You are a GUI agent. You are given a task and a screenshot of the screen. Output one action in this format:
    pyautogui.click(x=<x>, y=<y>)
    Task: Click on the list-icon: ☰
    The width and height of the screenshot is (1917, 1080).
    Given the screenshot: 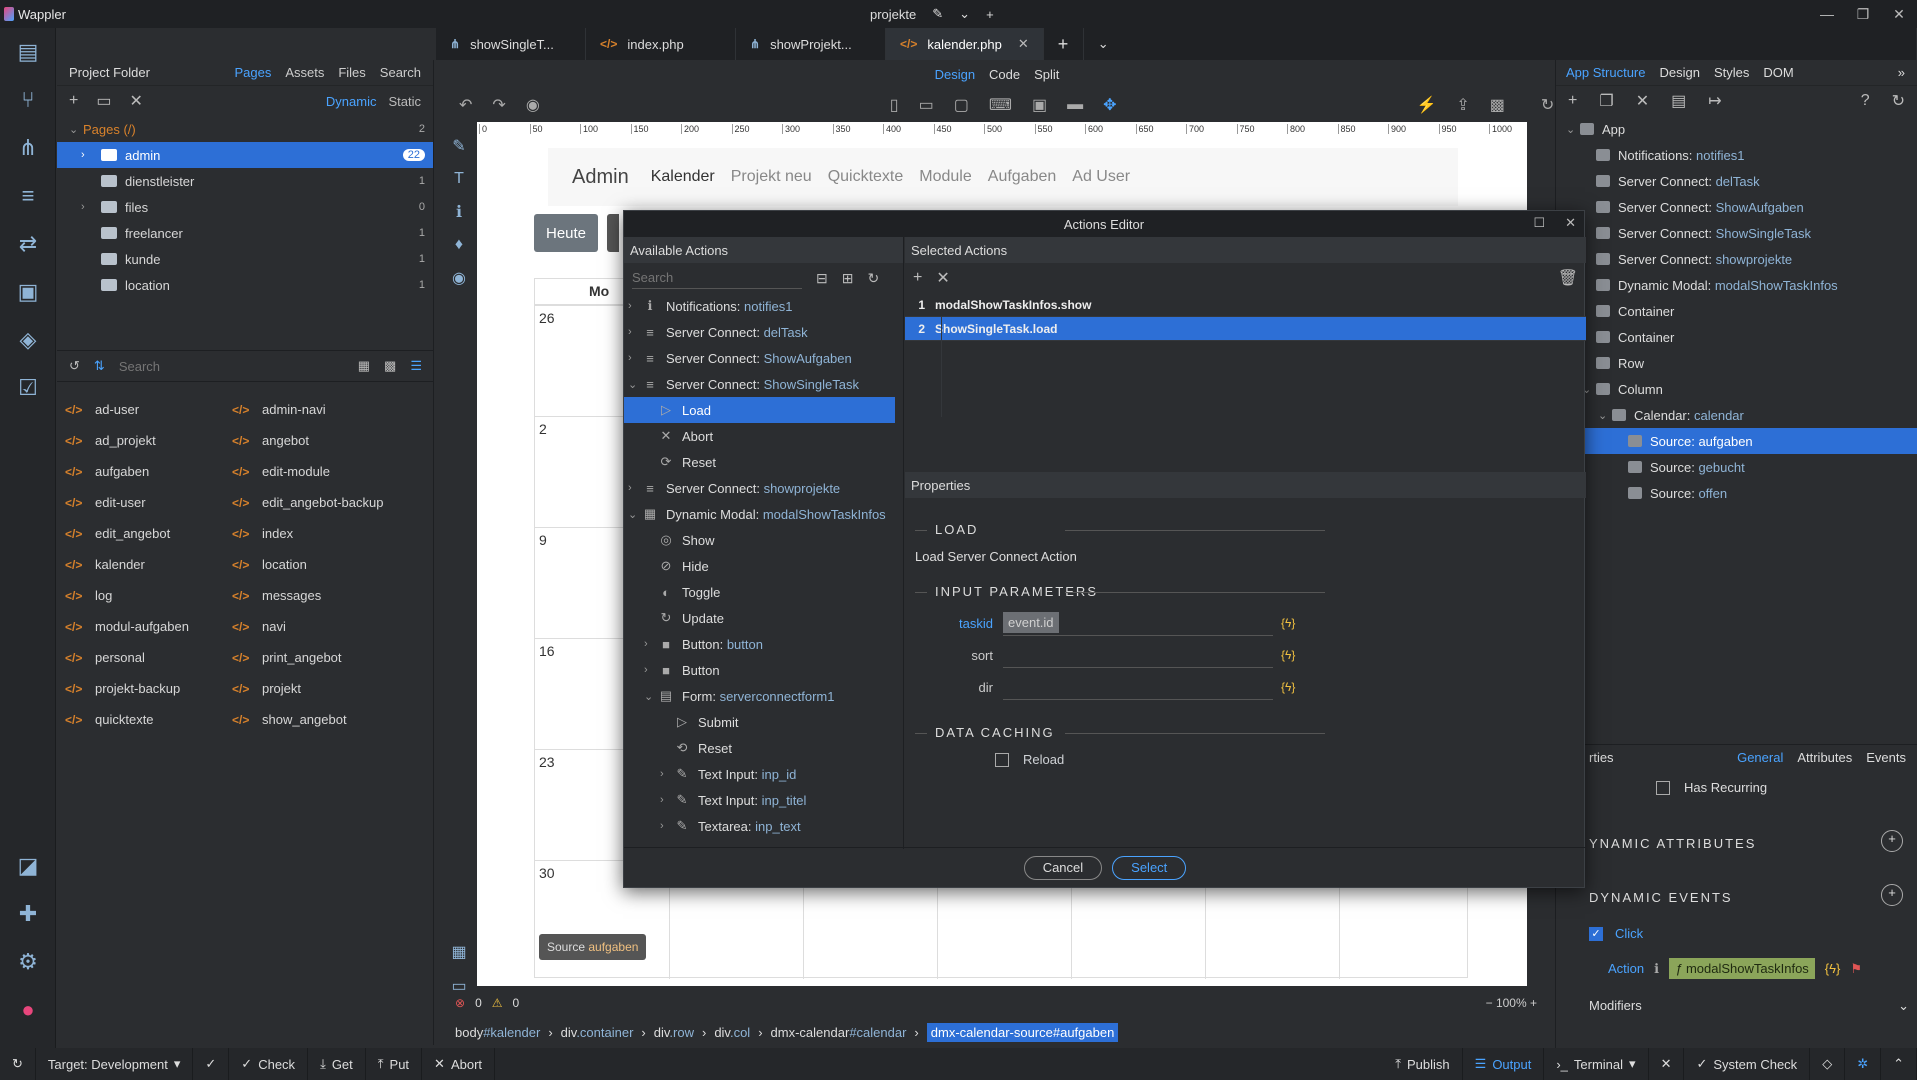 What is the action you would take?
    pyautogui.click(x=416, y=366)
    